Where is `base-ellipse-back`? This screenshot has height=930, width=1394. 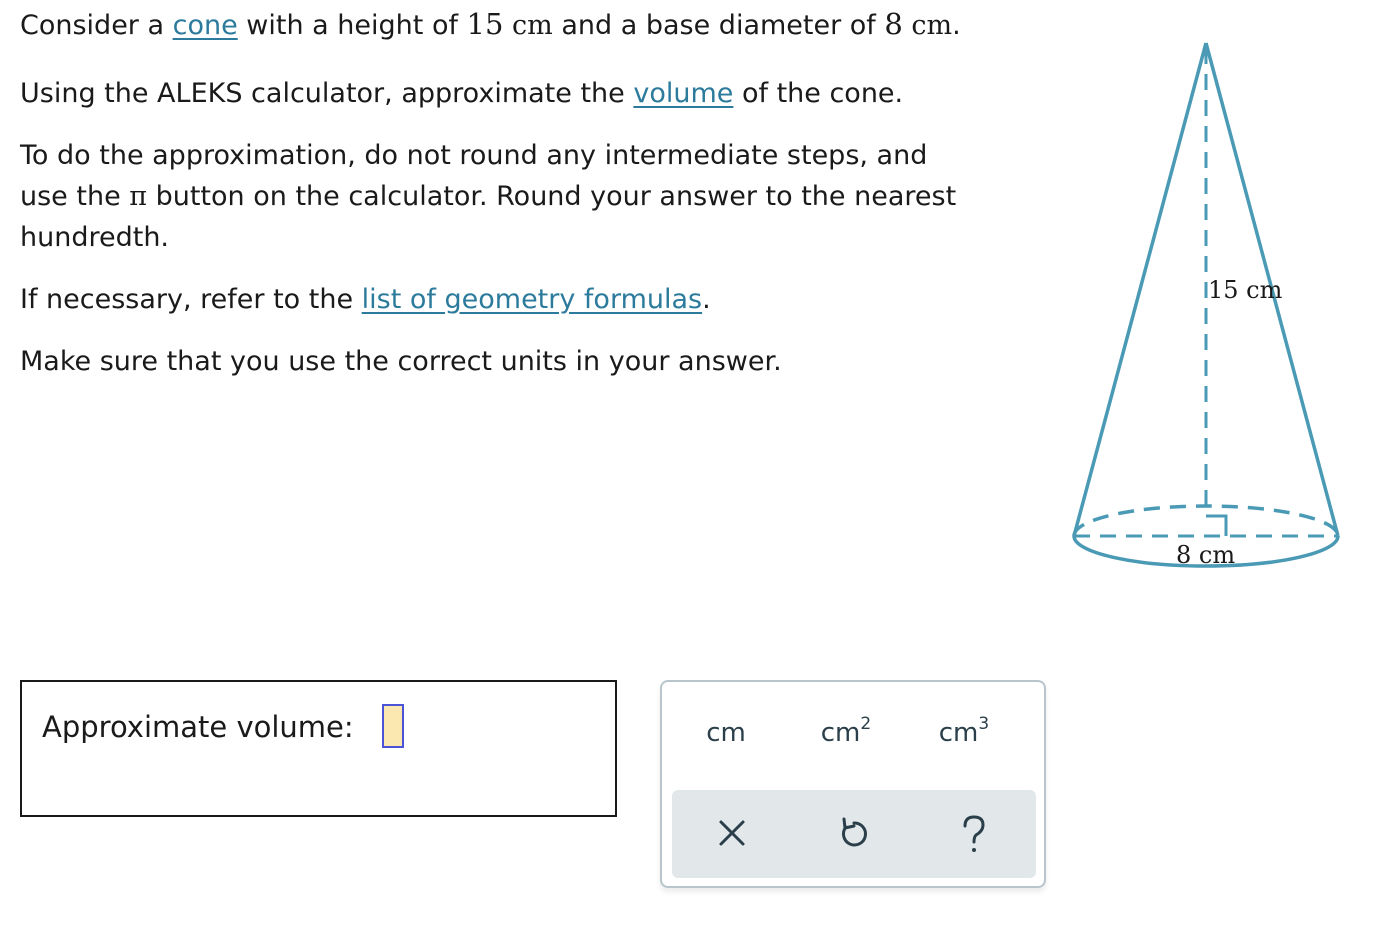 base-ellipse-back is located at coordinates (1206, 520).